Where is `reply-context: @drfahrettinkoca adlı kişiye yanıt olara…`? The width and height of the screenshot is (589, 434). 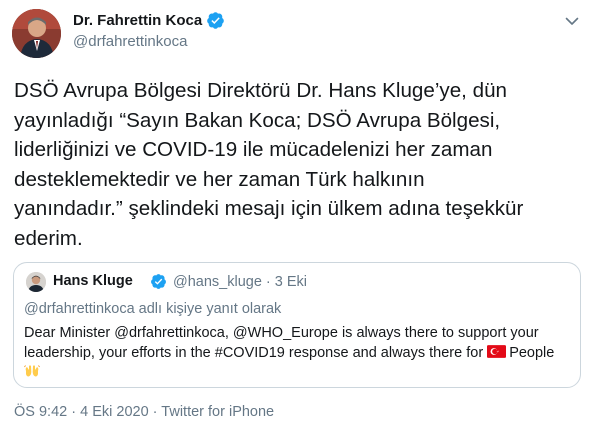 reply-context: @drfahrettinkoca adlı kişiye yanıt olara… is located at coordinates (152, 309).